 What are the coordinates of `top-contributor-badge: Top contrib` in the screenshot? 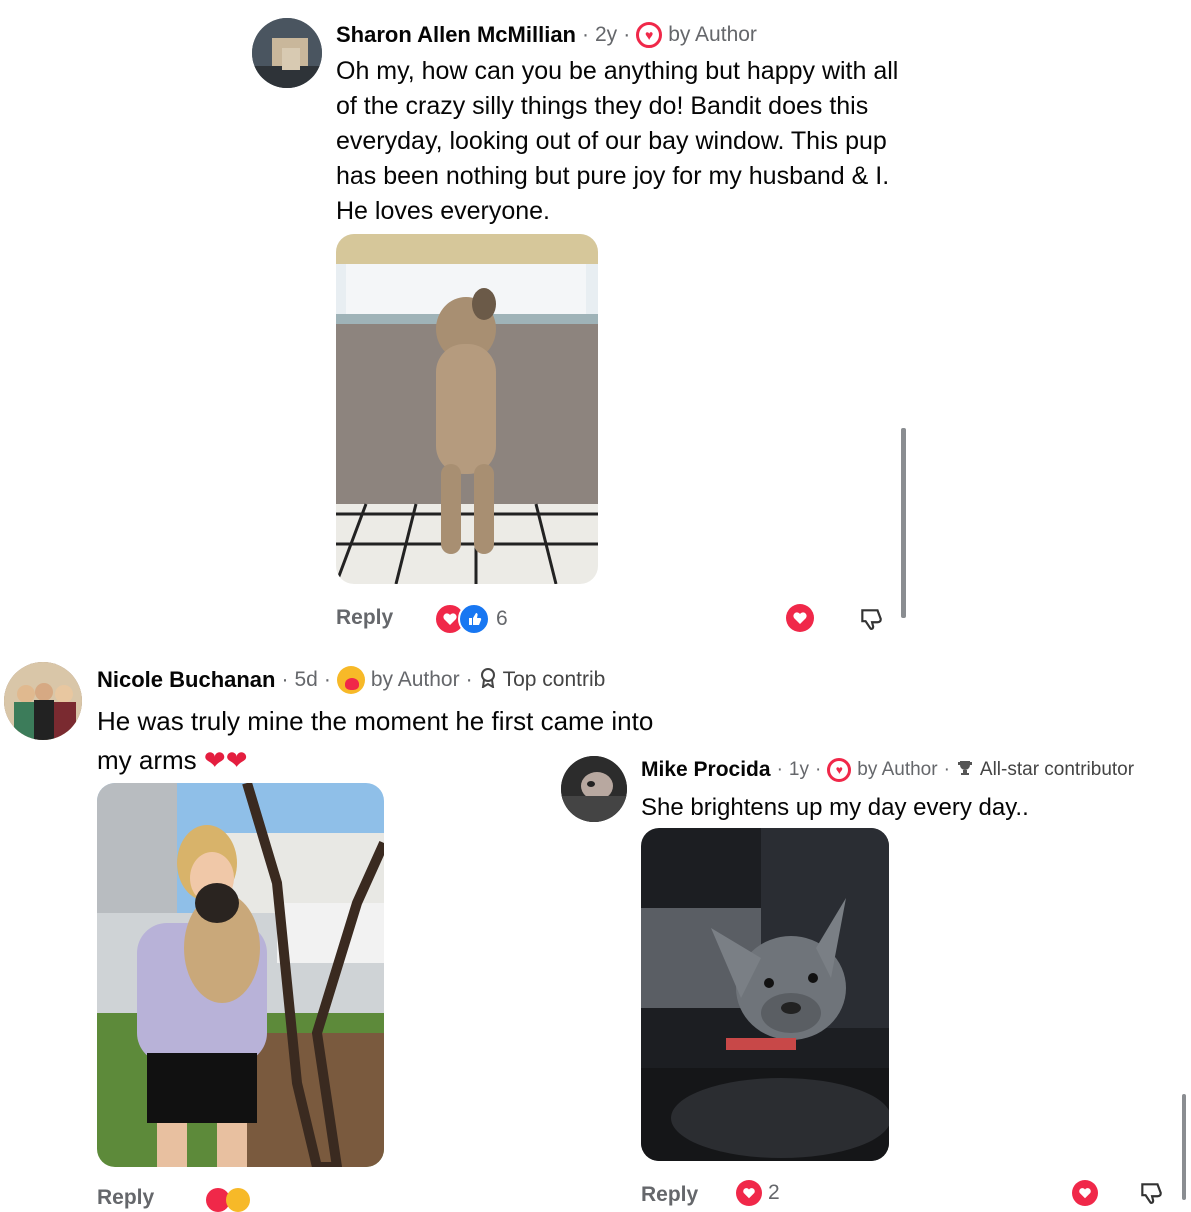 It's located at (554, 679).